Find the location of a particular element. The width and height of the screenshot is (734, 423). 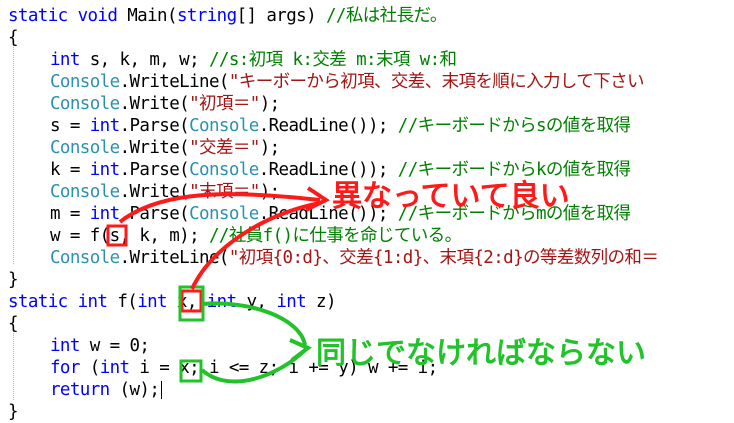

text-cursor is located at coordinates (162, 390).